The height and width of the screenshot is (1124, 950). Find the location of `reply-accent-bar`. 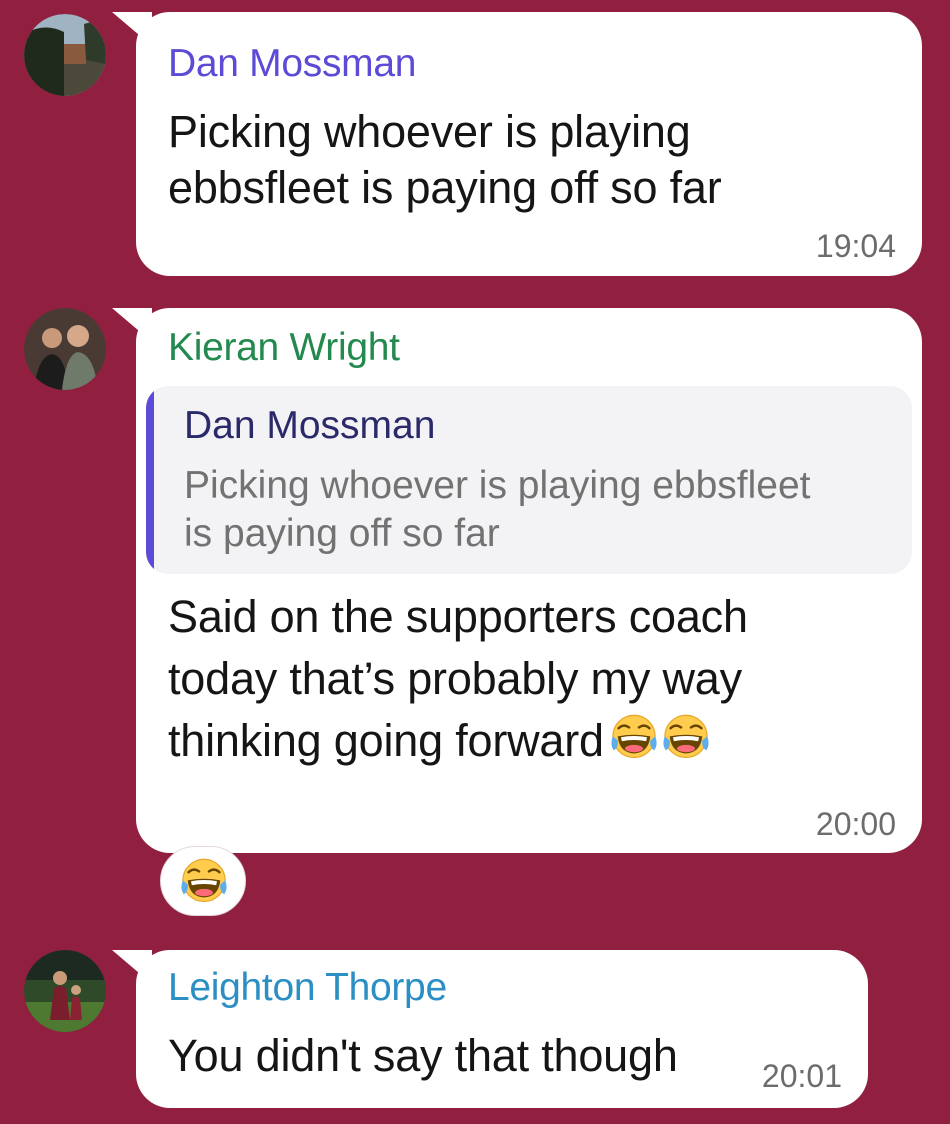

reply-accent-bar is located at coordinates (150, 480).